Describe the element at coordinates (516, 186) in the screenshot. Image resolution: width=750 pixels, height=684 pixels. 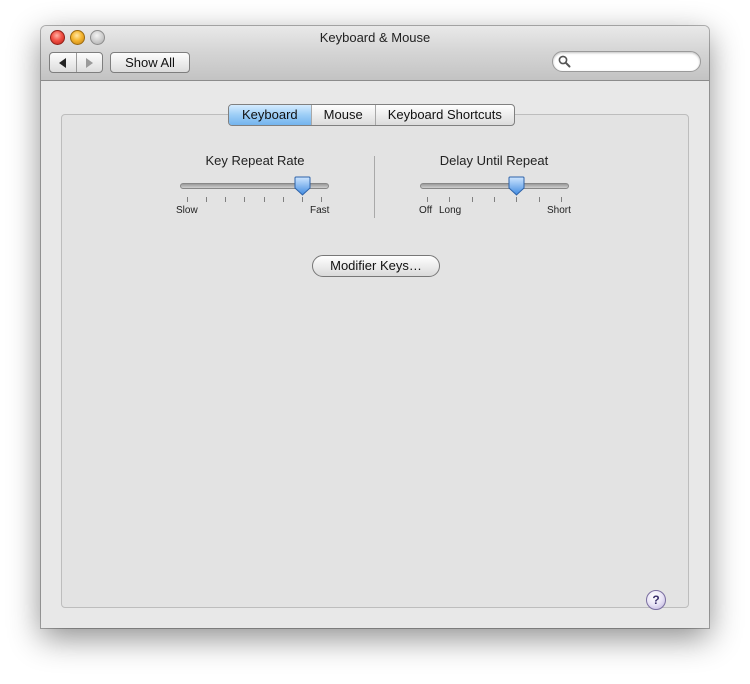
I see `delay-until-repeat-thumb` at that location.